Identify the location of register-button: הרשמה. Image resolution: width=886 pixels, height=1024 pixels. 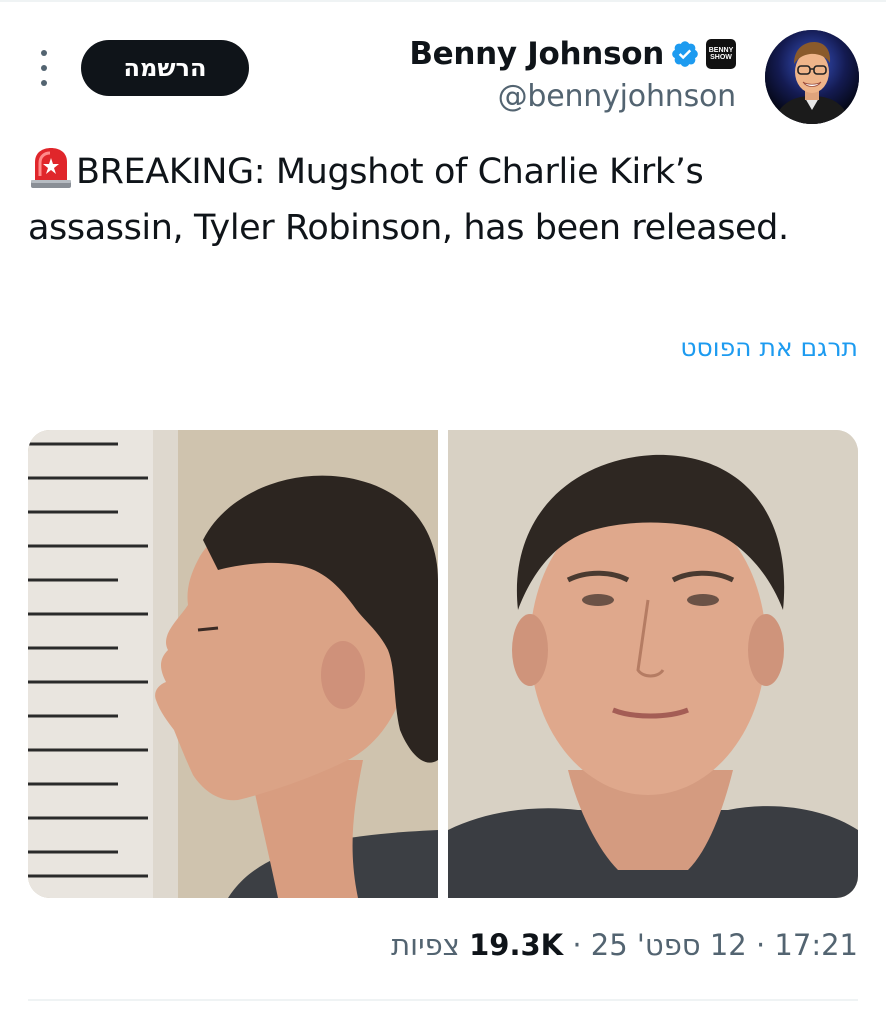
(165, 68).